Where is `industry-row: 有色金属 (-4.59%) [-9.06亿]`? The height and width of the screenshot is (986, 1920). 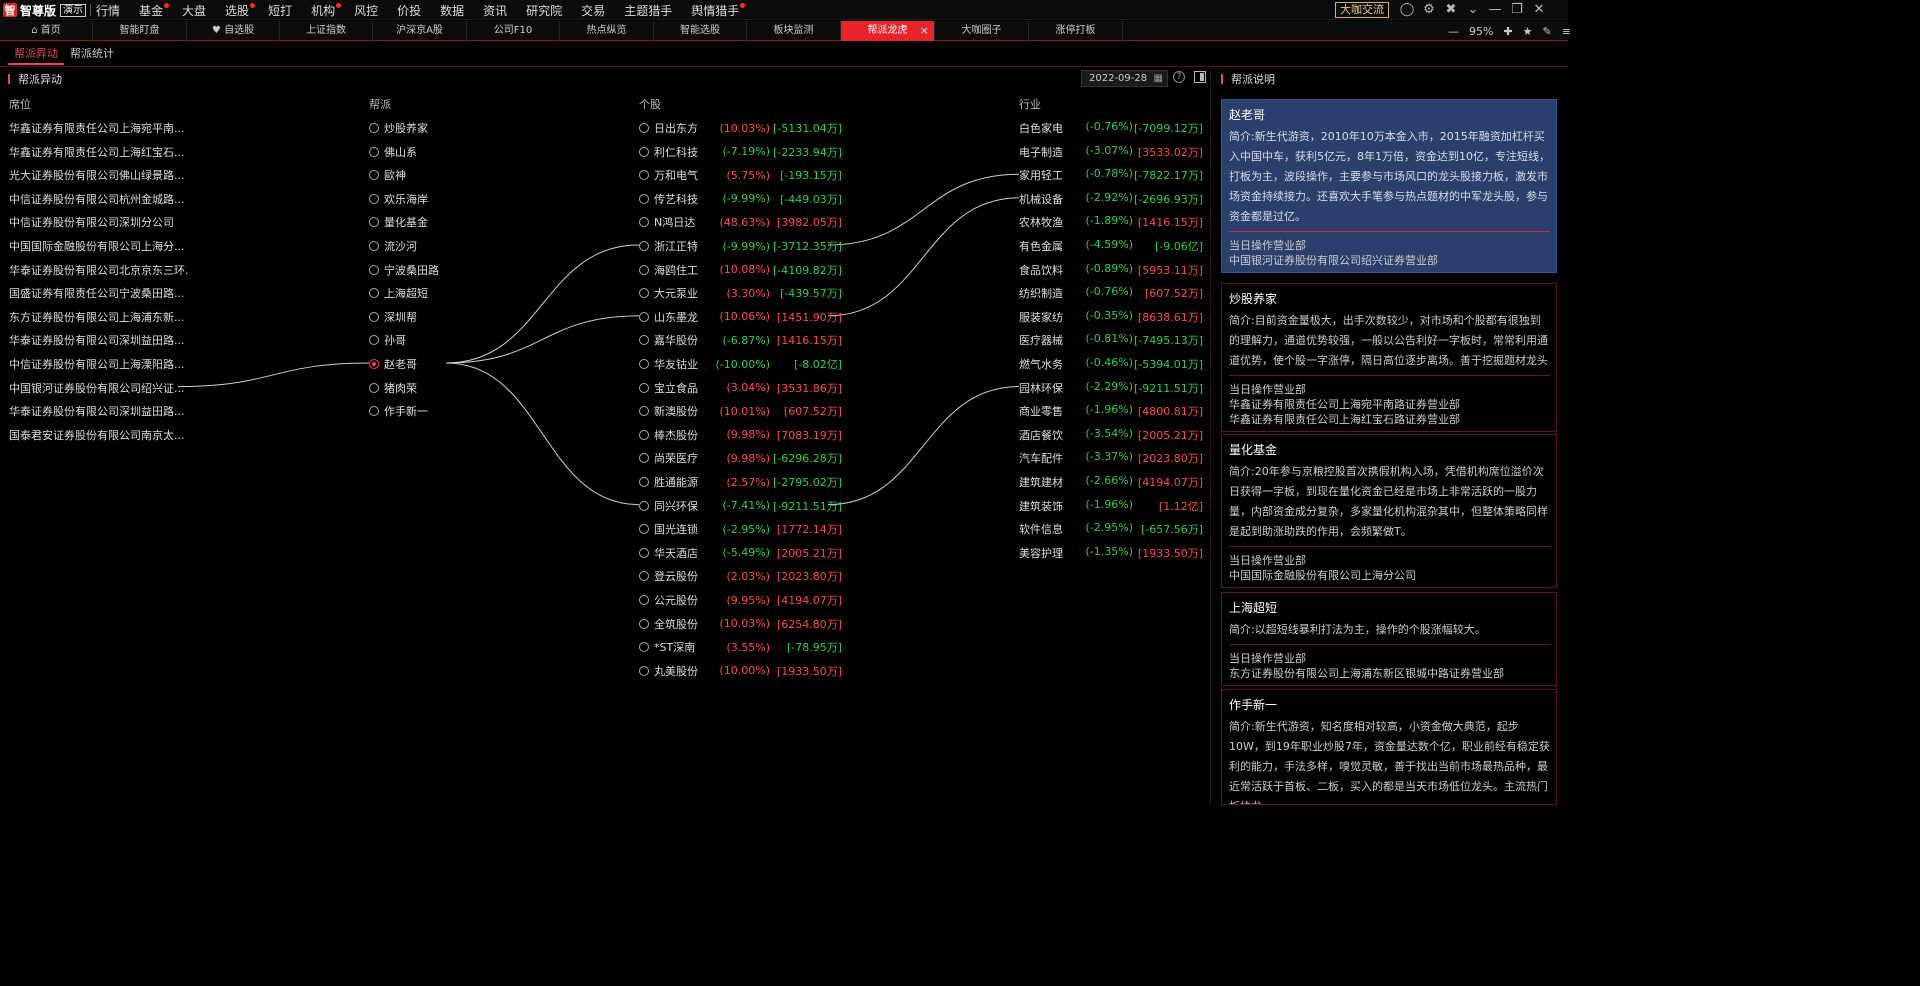 industry-row: 有色金属 (-4.59%) [-9.06亿] is located at coordinates (1111, 246).